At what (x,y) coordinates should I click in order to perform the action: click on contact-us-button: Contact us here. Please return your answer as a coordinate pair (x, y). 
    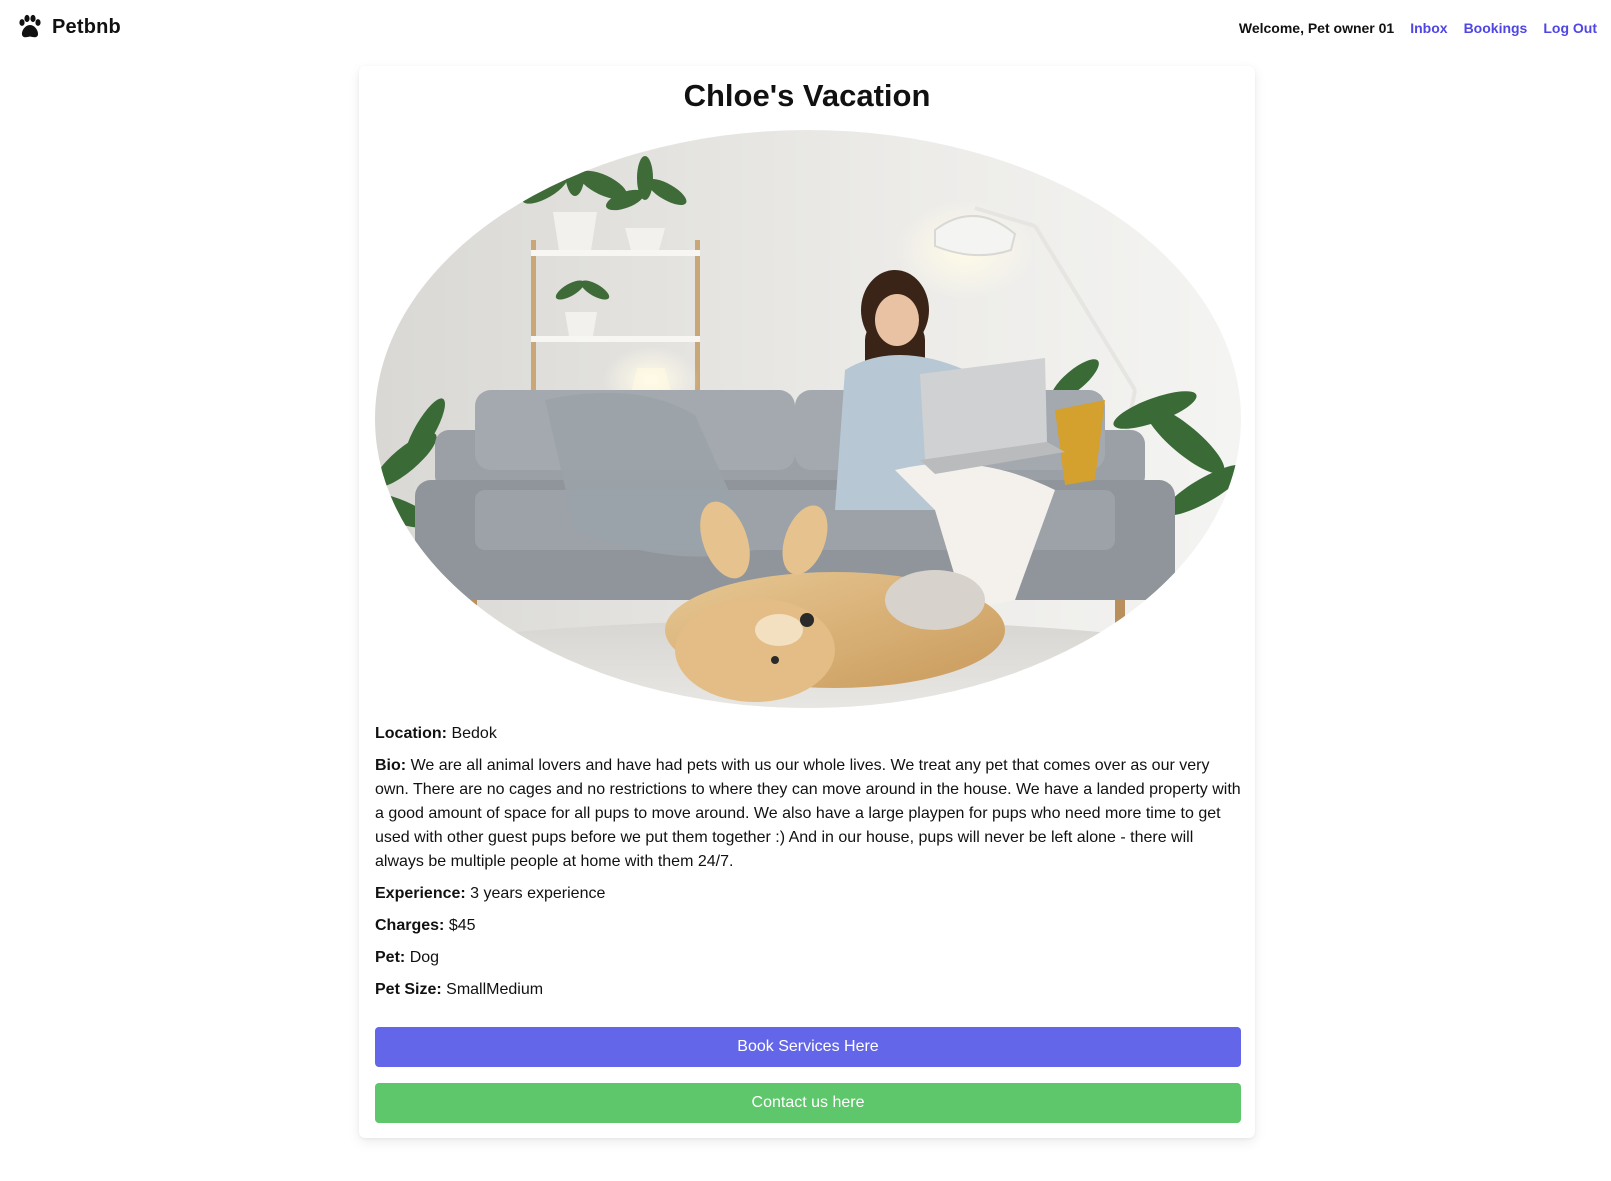
    Looking at the image, I should click on (808, 1103).